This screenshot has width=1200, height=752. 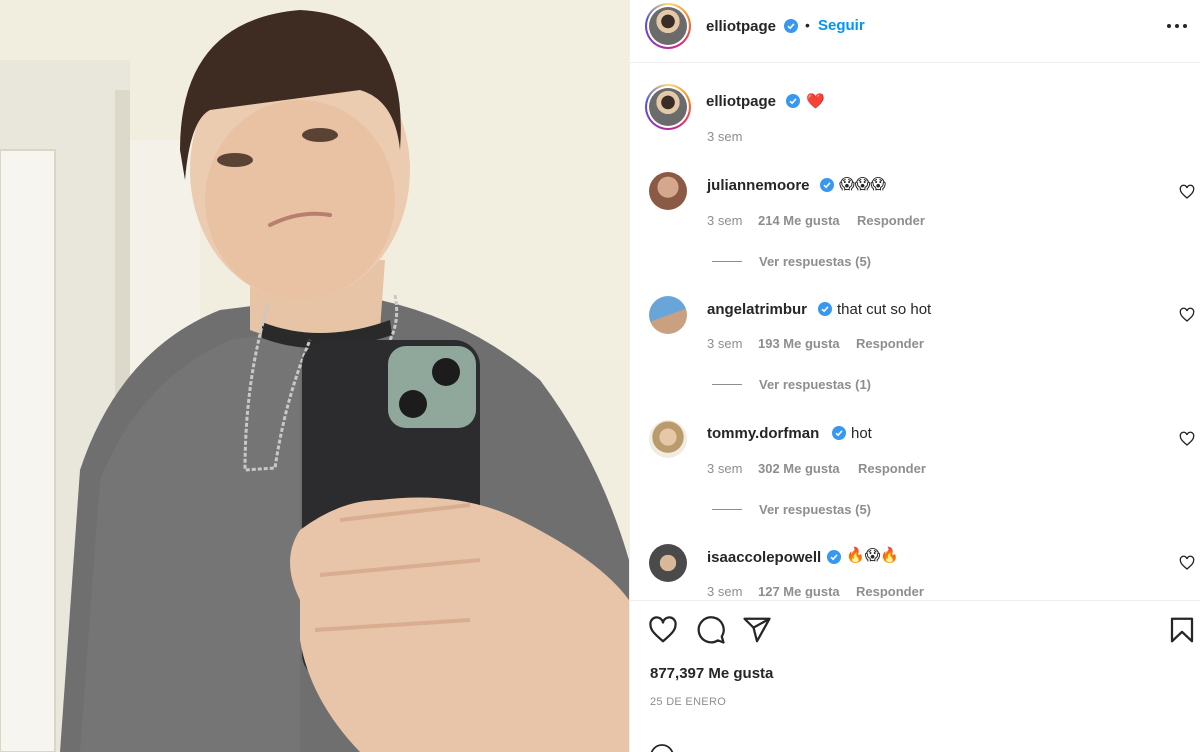 I want to click on comment-text: 🔥😱🔥, so click(x=872, y=555).